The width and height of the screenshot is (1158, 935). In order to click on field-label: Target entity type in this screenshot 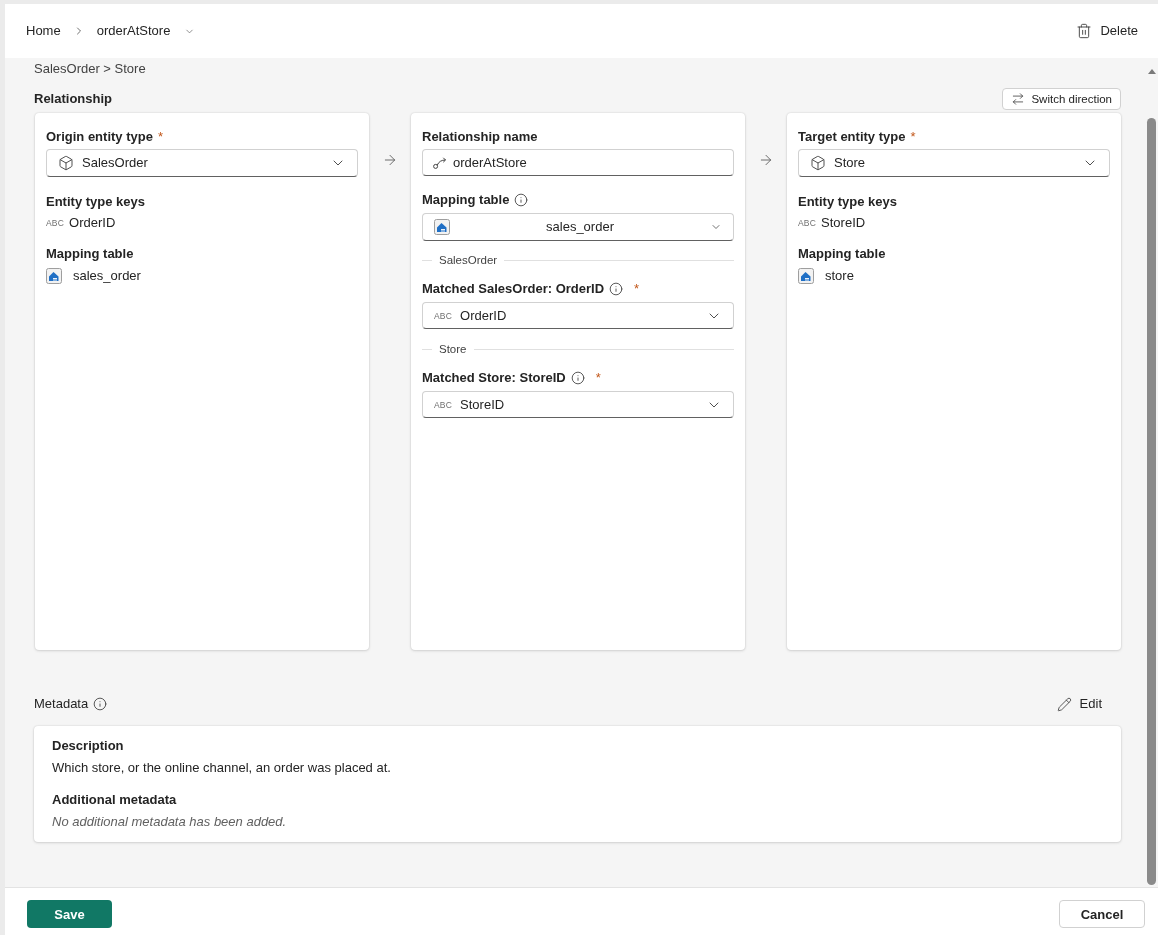, I will do `click(852, 137)`.